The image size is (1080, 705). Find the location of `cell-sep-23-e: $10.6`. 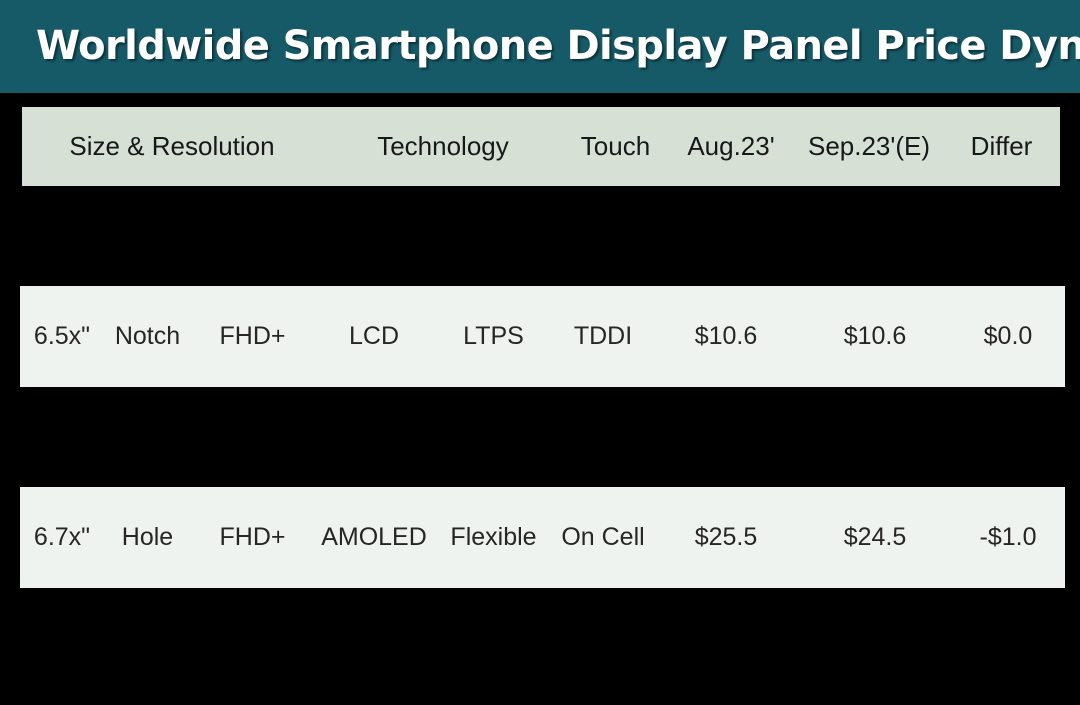

cell-sep-23-e: $10.6 is located at coordinates (875, 336).